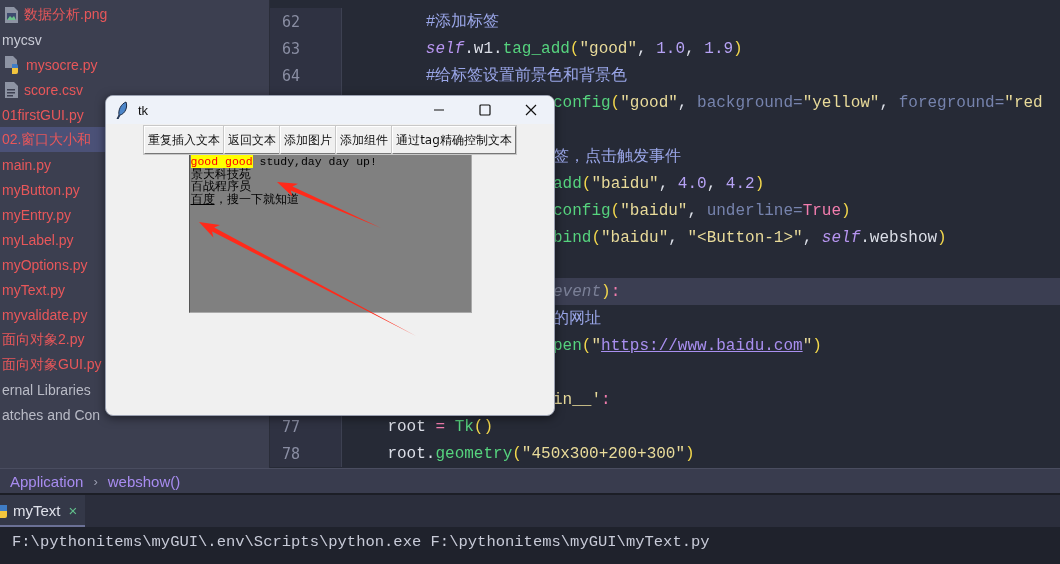 This screenshot has height=564, width=1060. I want to click on text-widget: good good study,day day up! 景天科技苑 百战程序员 百度，搜一下就知道, so click(330, 233).